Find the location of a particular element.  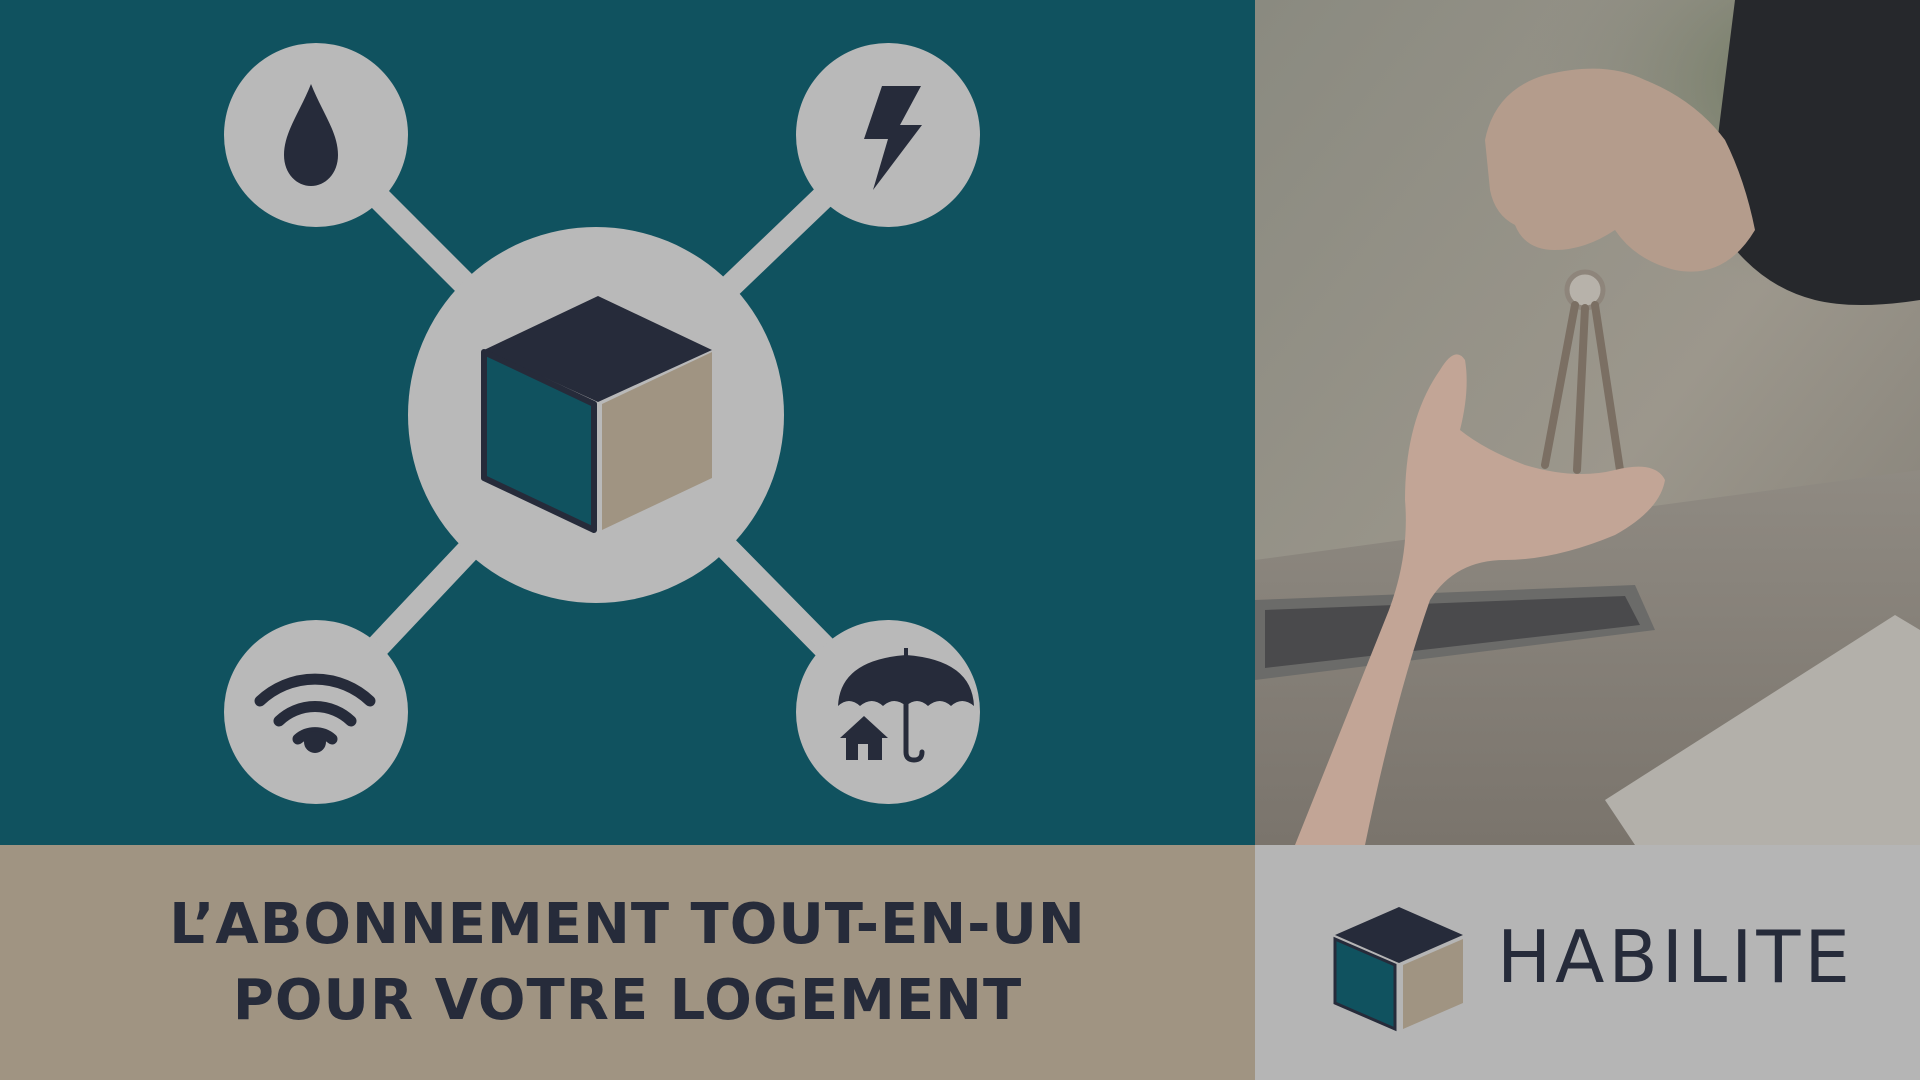

water-node is located at coordinates (316, 135).